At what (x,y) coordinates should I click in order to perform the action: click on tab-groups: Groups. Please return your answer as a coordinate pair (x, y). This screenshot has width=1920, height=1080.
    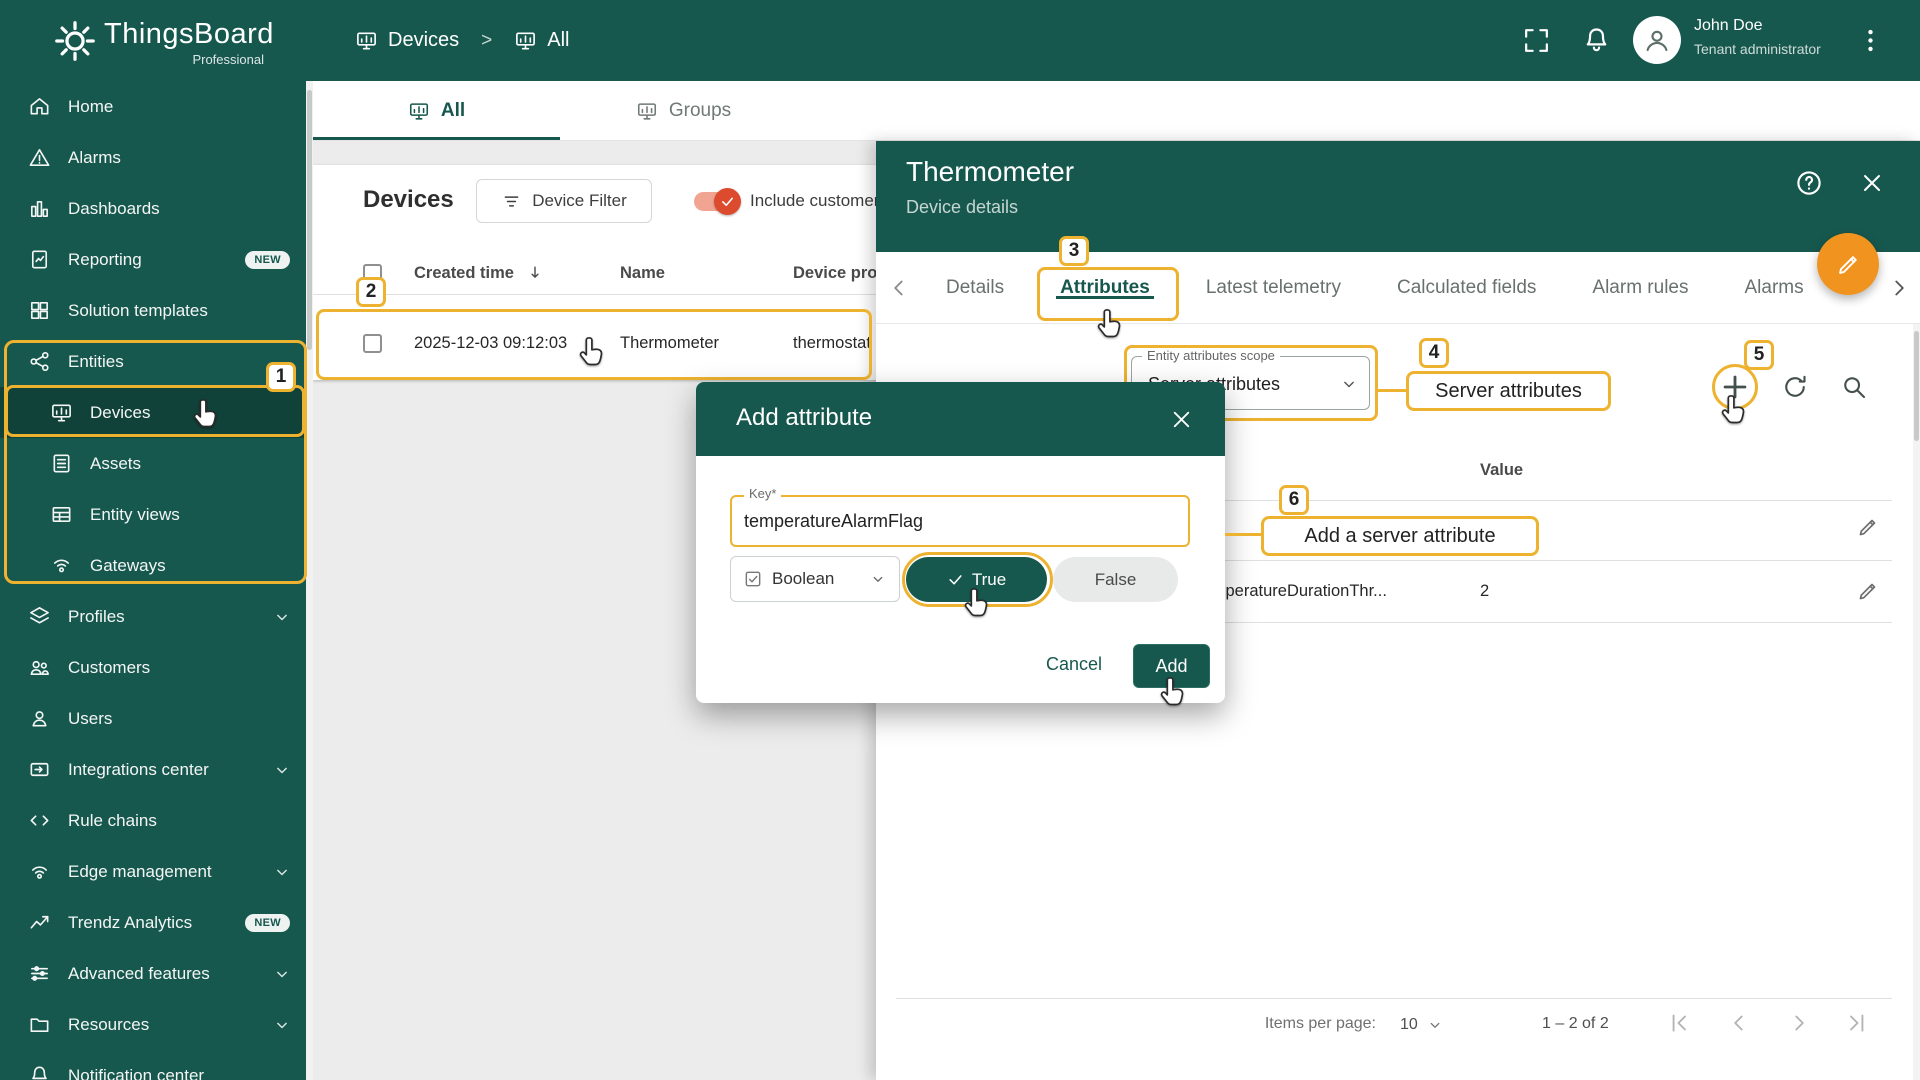
    Looking at the image, I should click on (683, 110).